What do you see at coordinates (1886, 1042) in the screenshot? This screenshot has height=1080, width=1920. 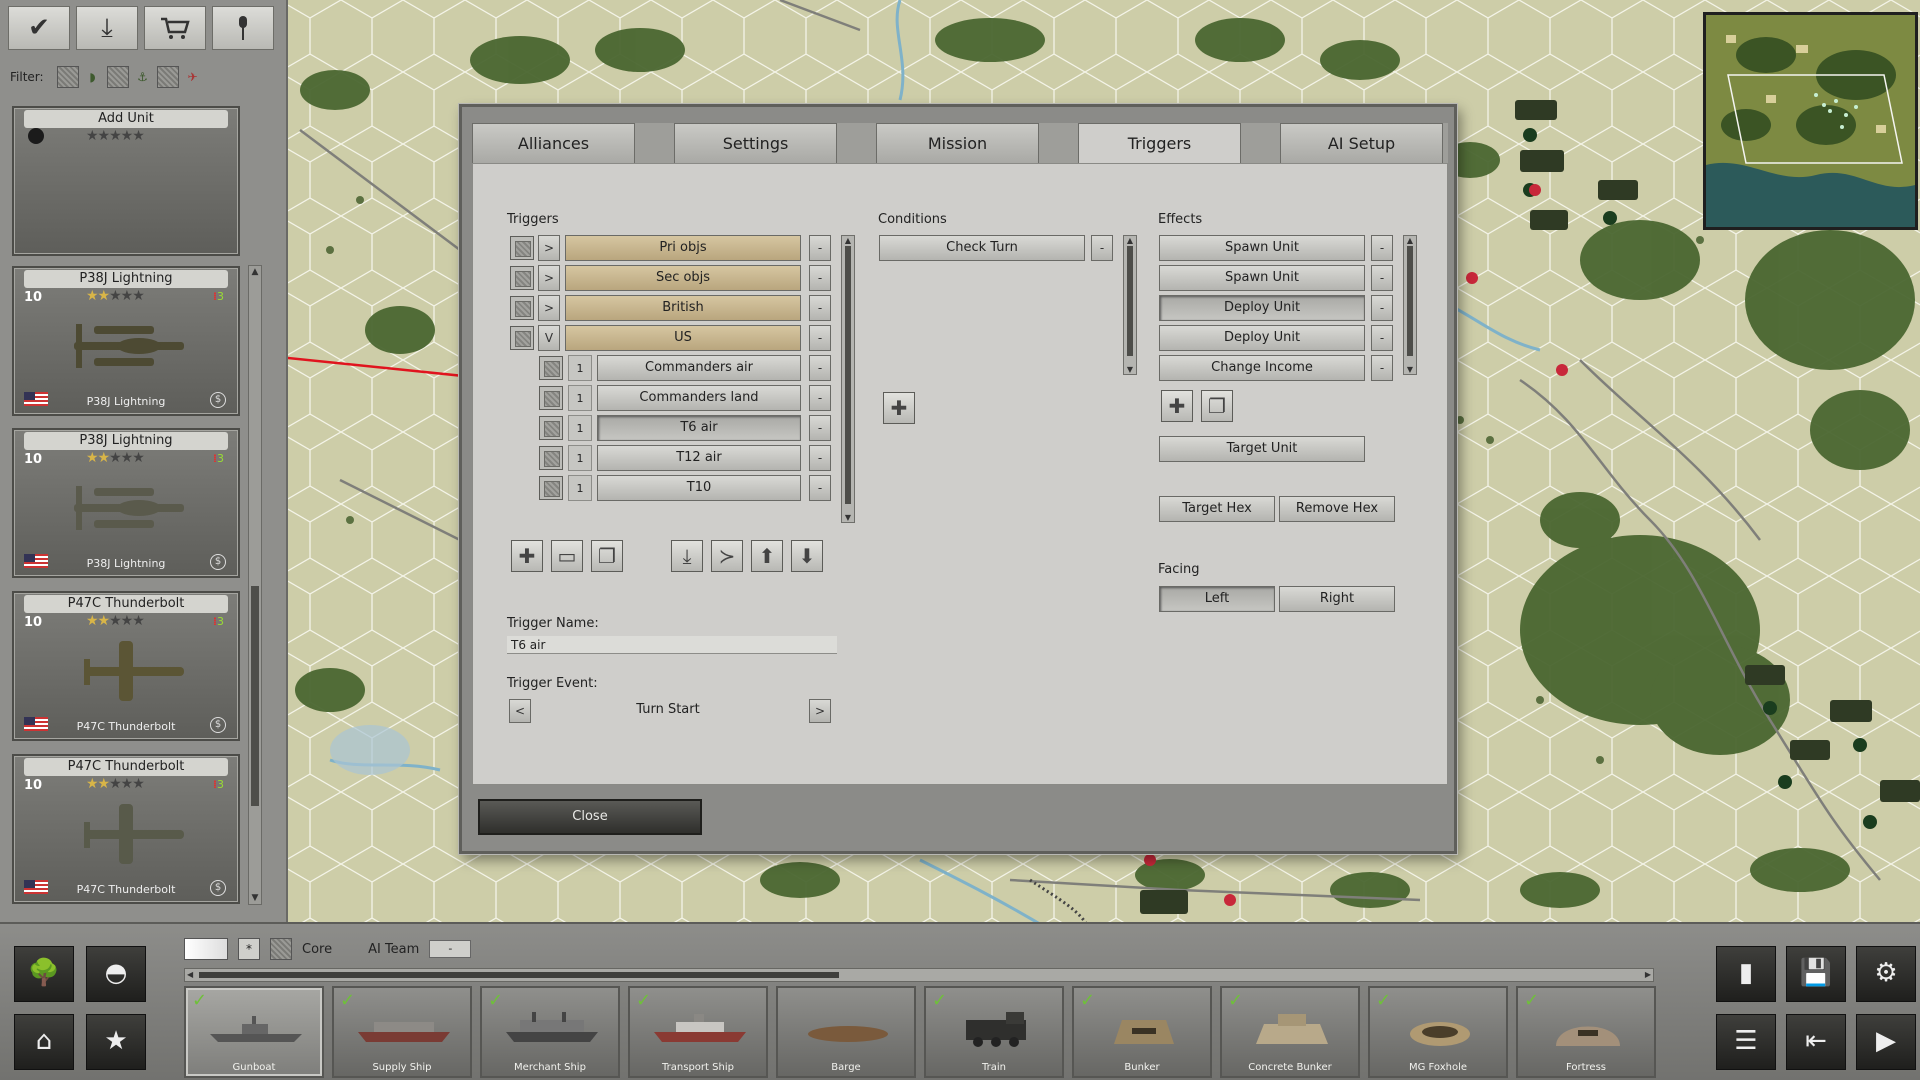 I see `play-icon: ▶` at bounding box center [1886, 1042].